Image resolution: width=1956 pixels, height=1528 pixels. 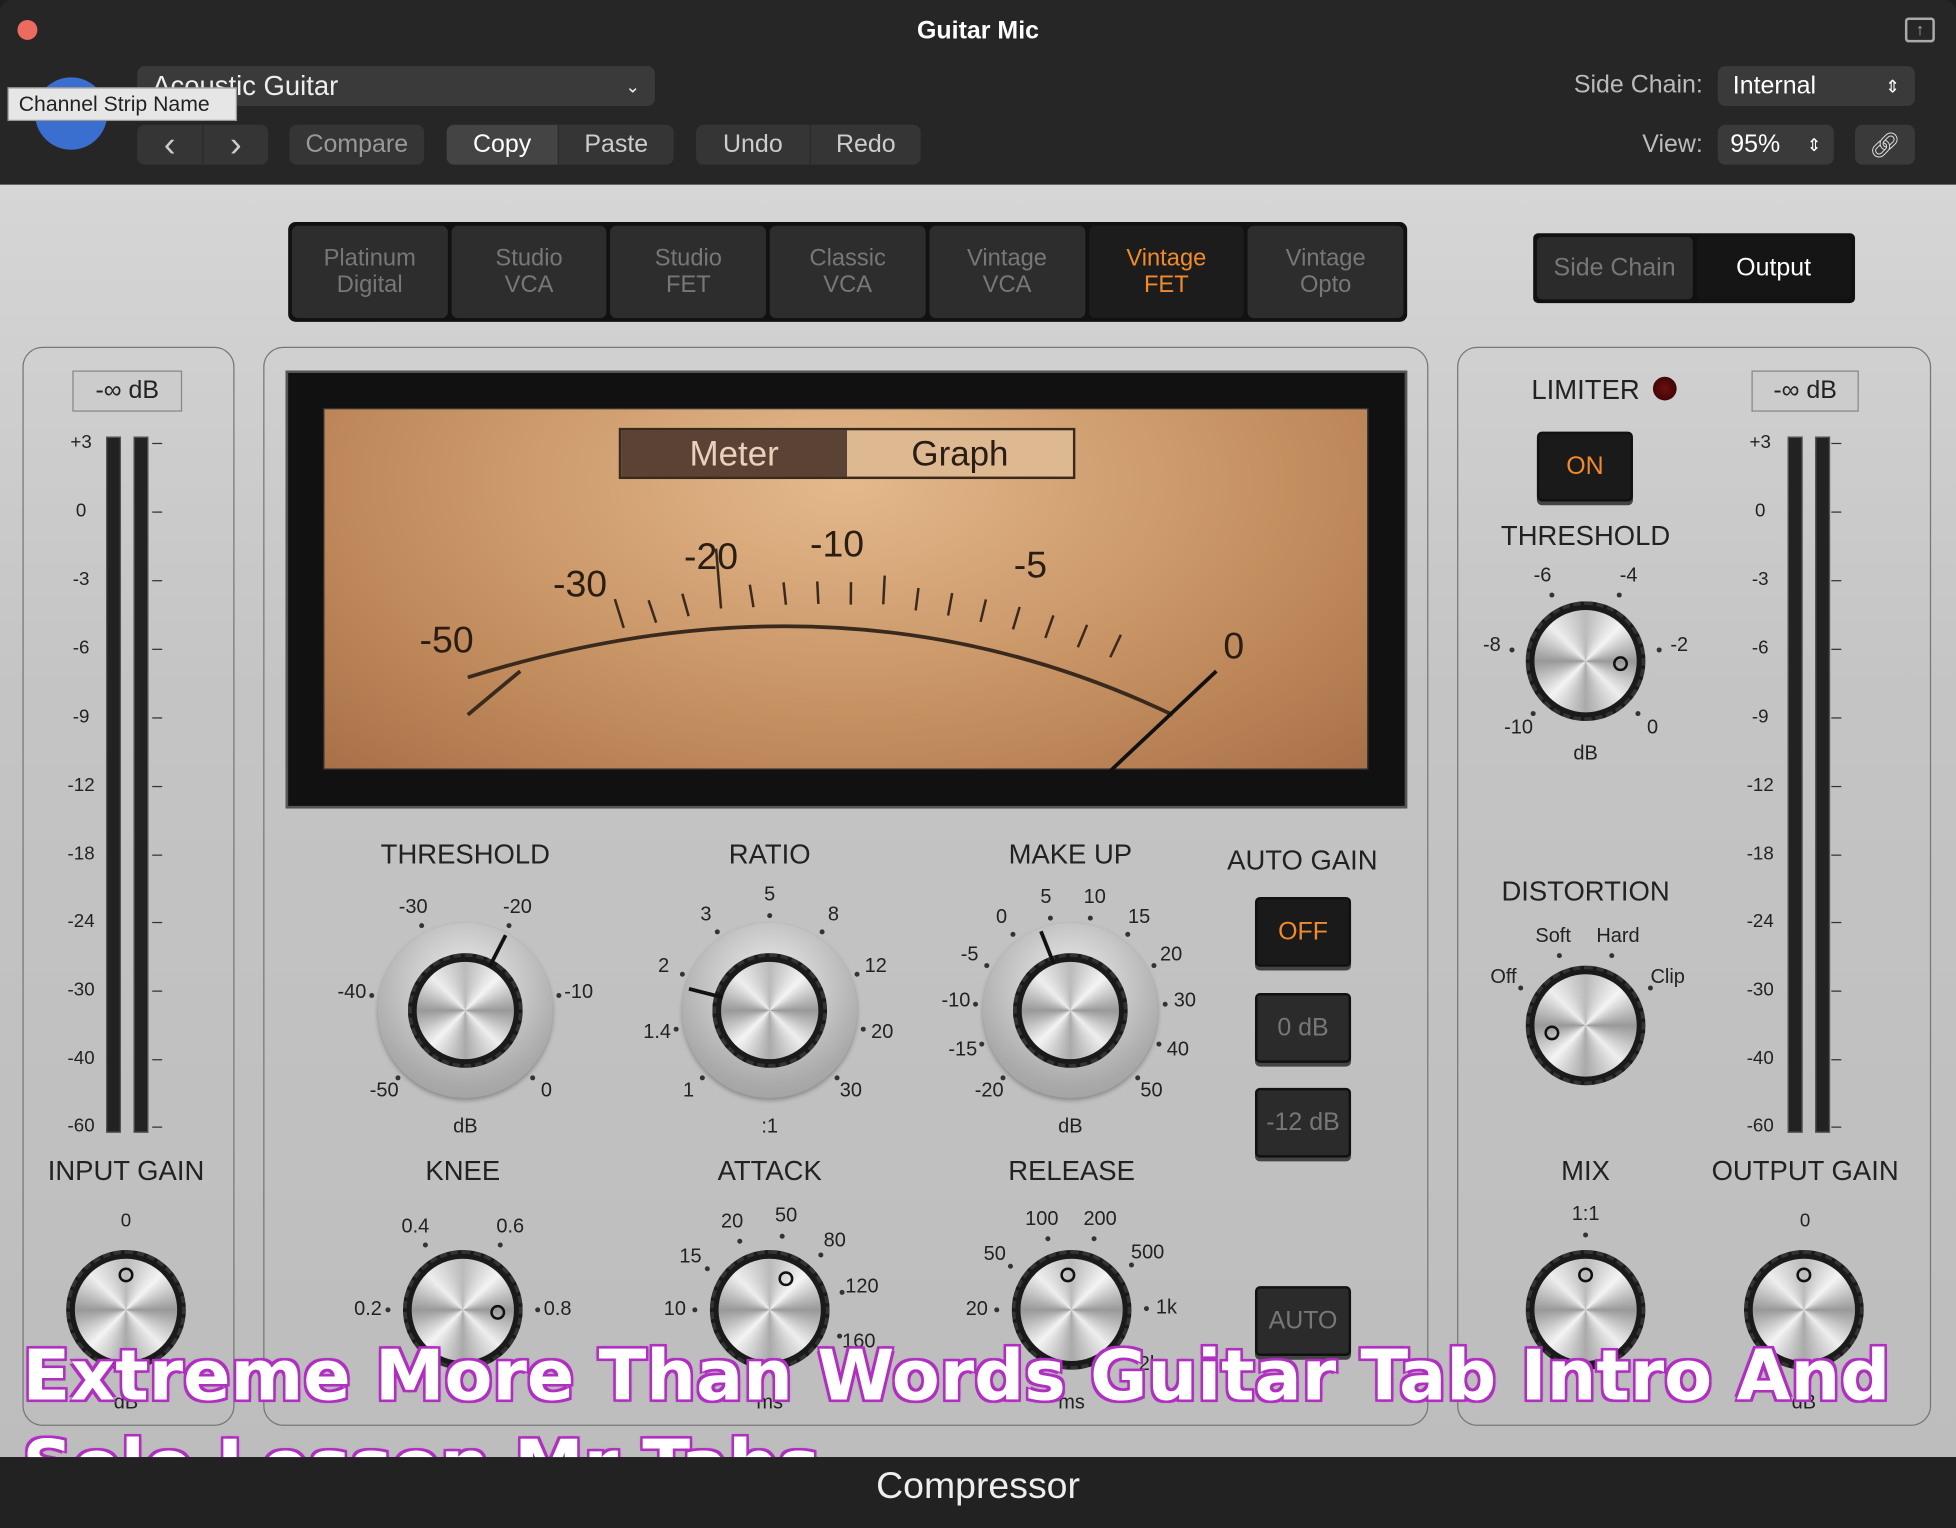 I want to click on detach-icon: ↑, so click(x=1919, y=30).